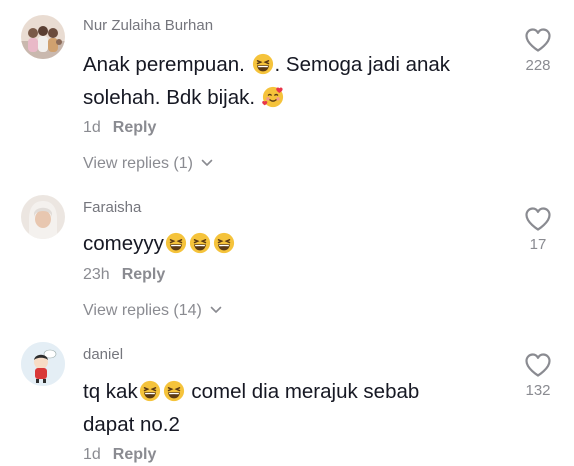  What do you see at coordinates (138, 163) in the screenshot?
I see `view-replies-label: View replies (1)` at bounding box center [138, 163].